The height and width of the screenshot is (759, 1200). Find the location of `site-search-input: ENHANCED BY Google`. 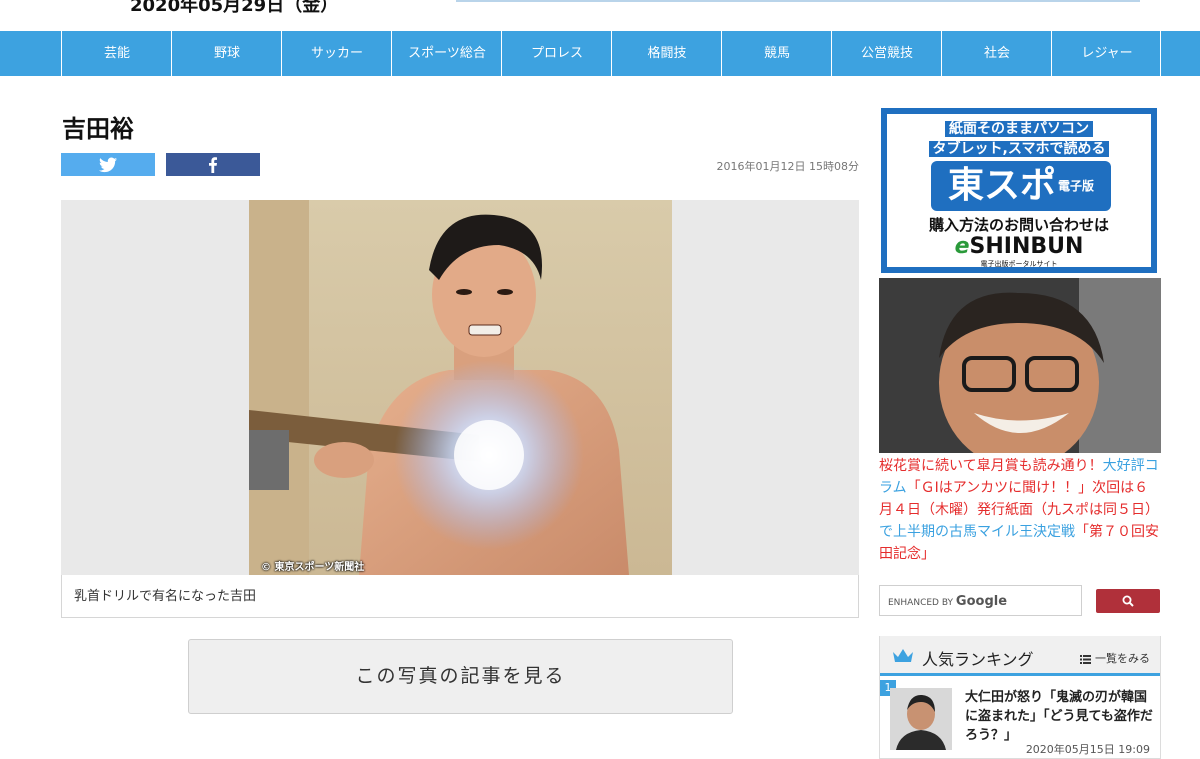

site-search-input: ENHANCED BY Google is located at coordinates (980, 600).